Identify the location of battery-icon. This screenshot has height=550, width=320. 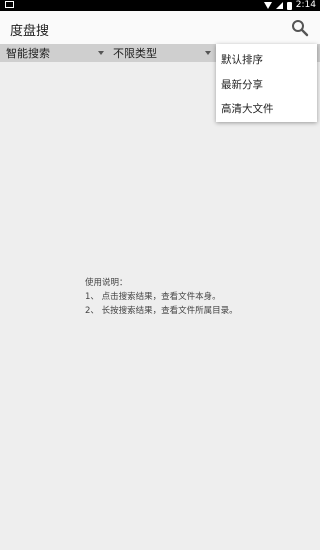
(289, 5).